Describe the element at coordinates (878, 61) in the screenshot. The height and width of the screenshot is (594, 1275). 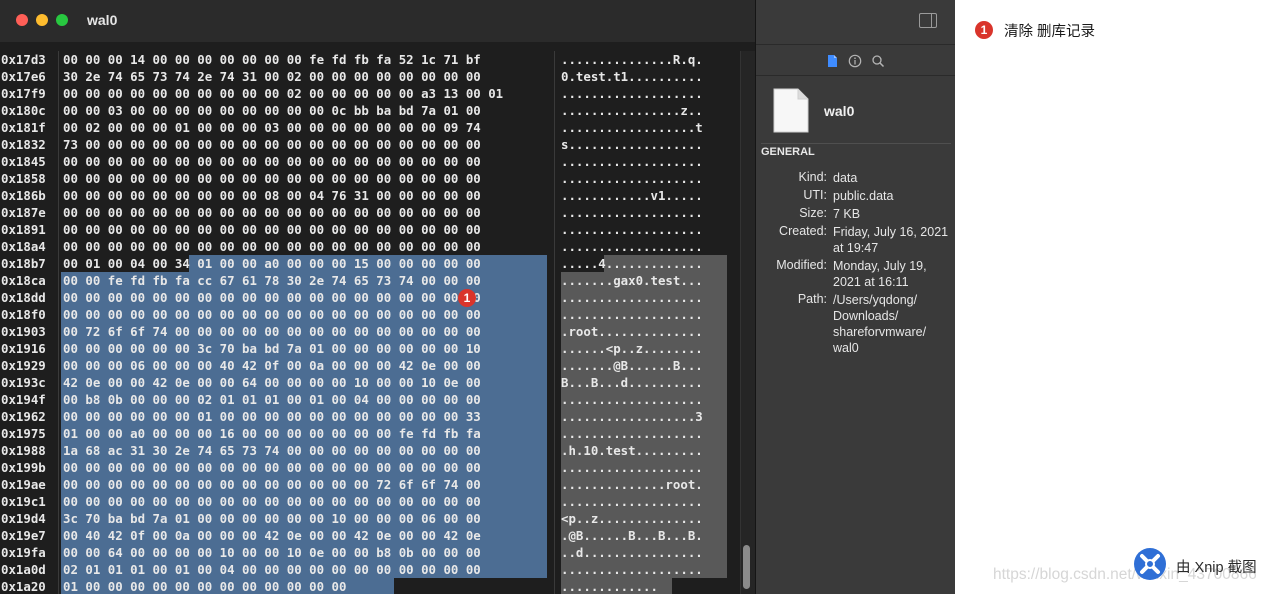
I see `search-tab-icon` at that location.